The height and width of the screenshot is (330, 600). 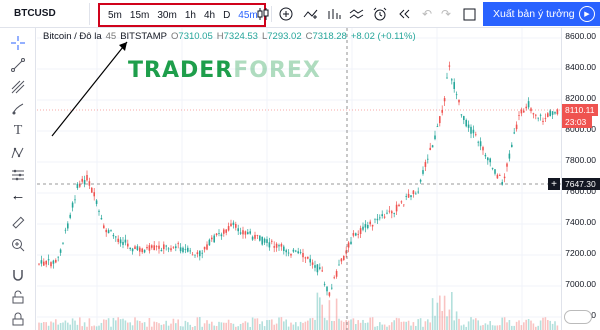 What do you see at coordinates (446, 14) in the screenshot?
I see `redo-icon: ↷` at bounding box center [446, 14].